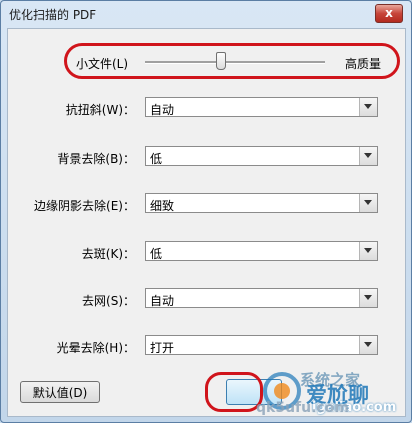  I want to click on edge-shadow-removal-row: 边缘阴影去除(E)： 细致, so click(206, 204).